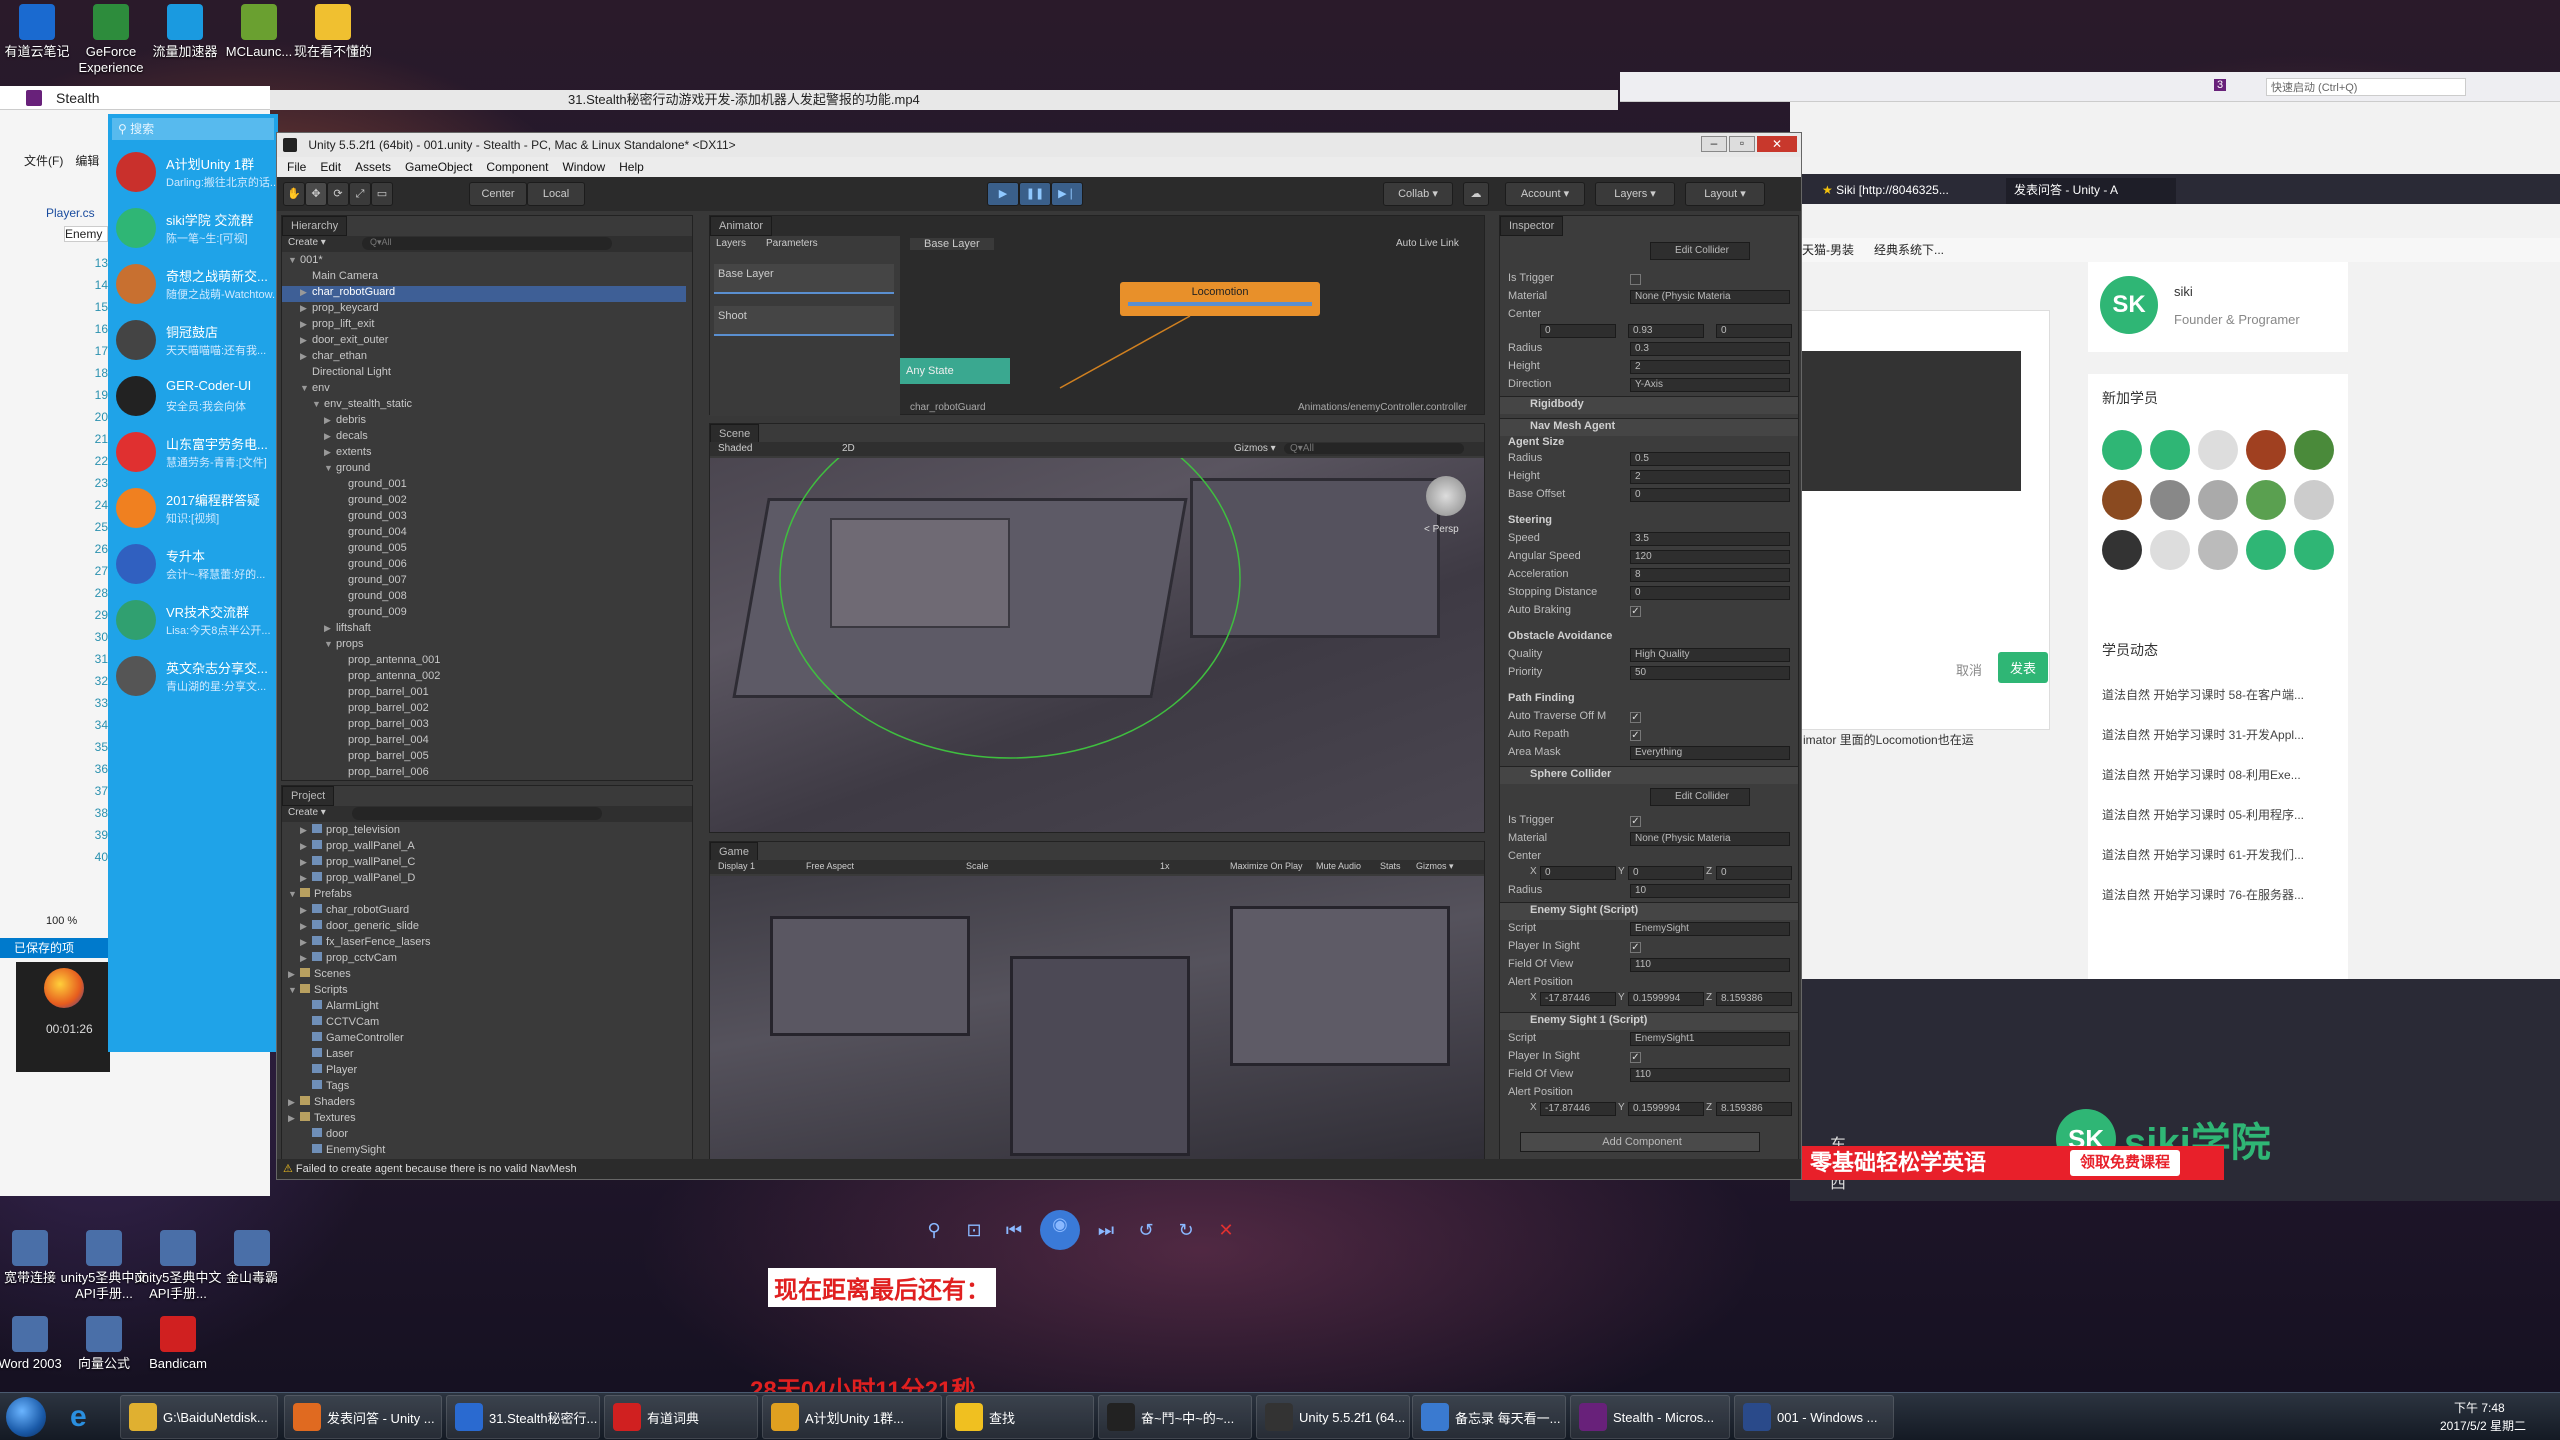 The height and width of the screenshot is (1440, 2560). I want to click on tab-project: Project, so click(308, 796).